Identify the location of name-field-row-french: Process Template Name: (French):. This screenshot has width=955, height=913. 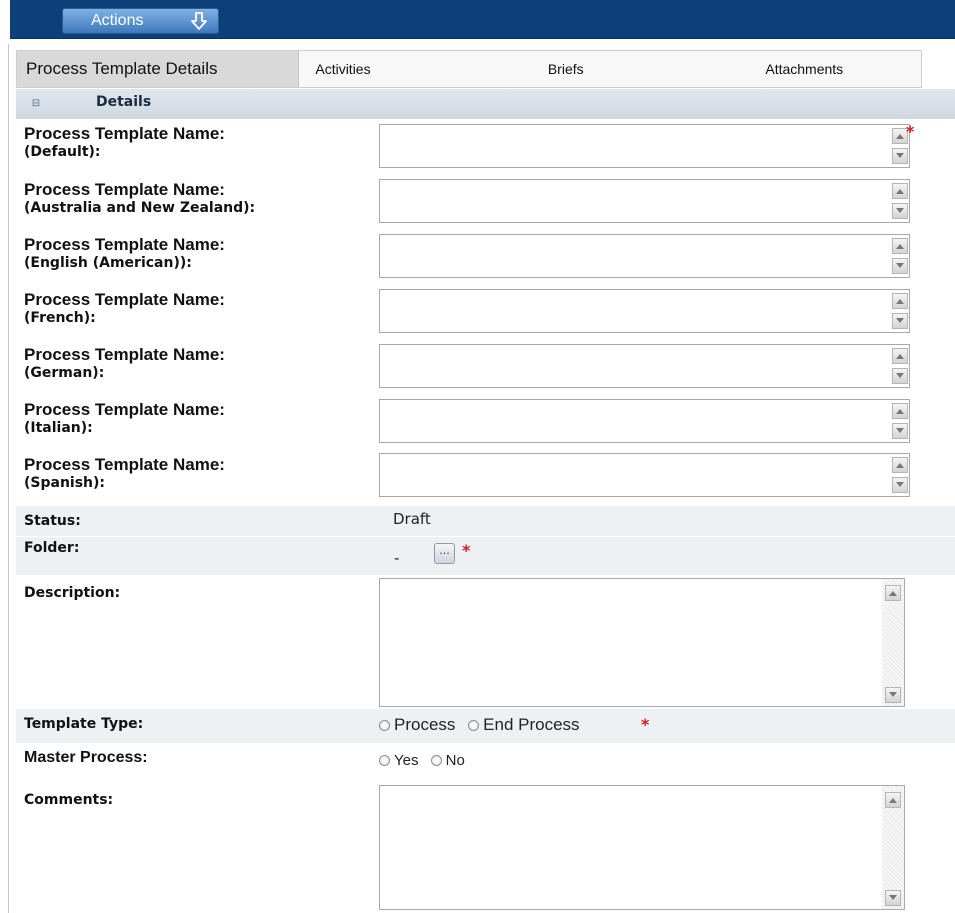
(485, 312).